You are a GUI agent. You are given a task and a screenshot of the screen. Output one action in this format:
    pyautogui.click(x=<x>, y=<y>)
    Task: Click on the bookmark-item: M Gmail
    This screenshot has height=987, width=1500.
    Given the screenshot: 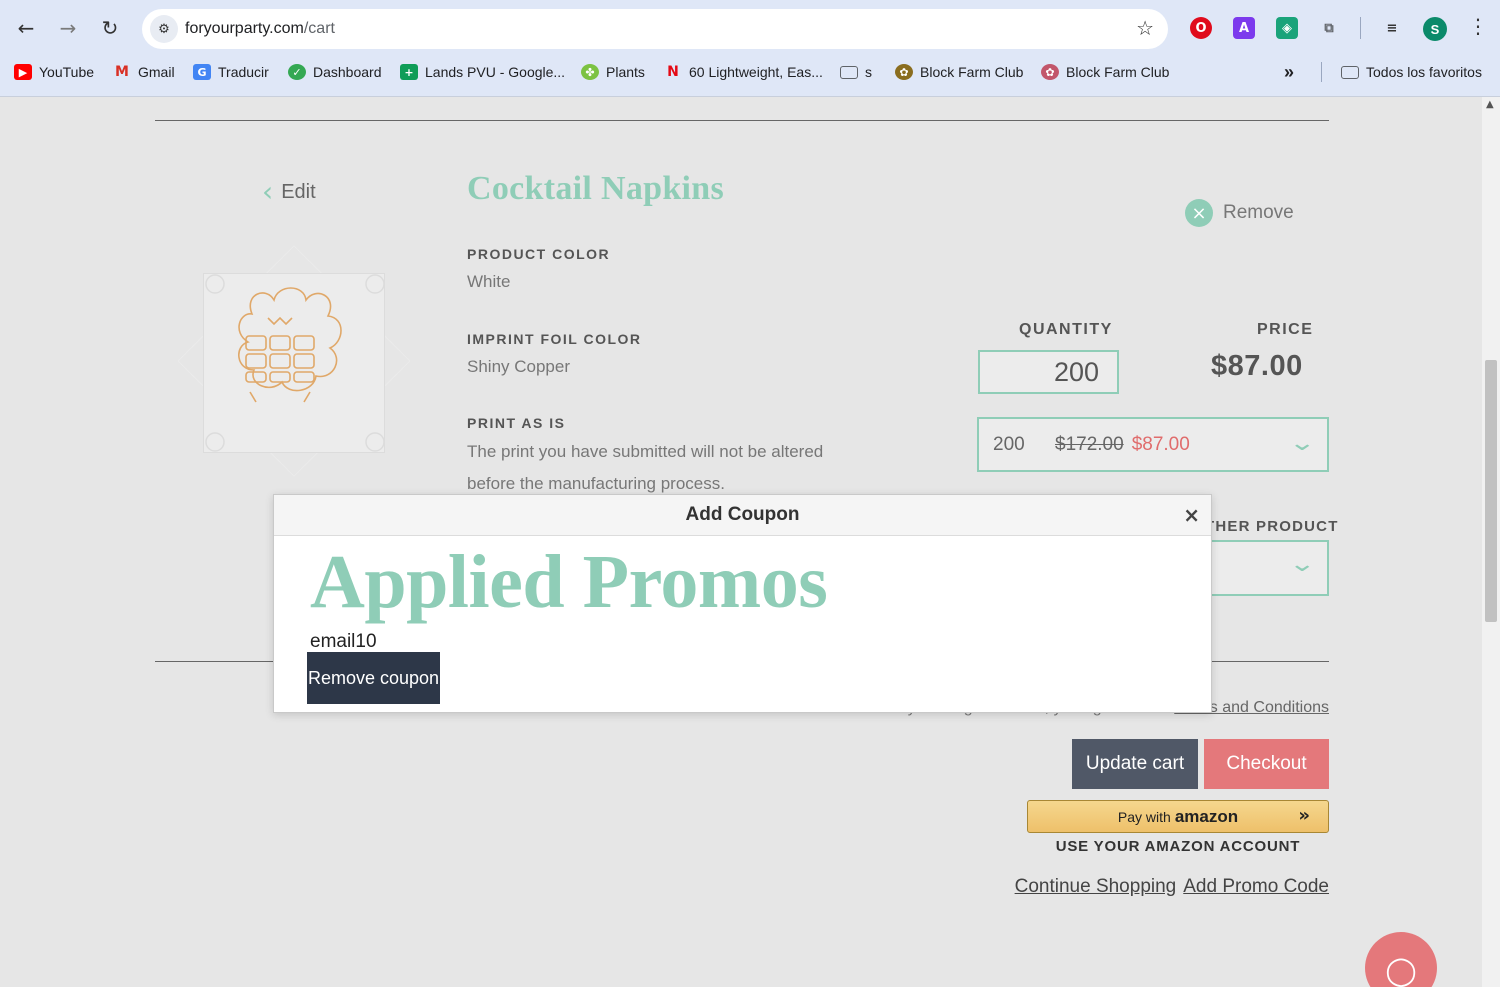 What is the action you would take?
    pyautogui.click(x=144, y=72)
    